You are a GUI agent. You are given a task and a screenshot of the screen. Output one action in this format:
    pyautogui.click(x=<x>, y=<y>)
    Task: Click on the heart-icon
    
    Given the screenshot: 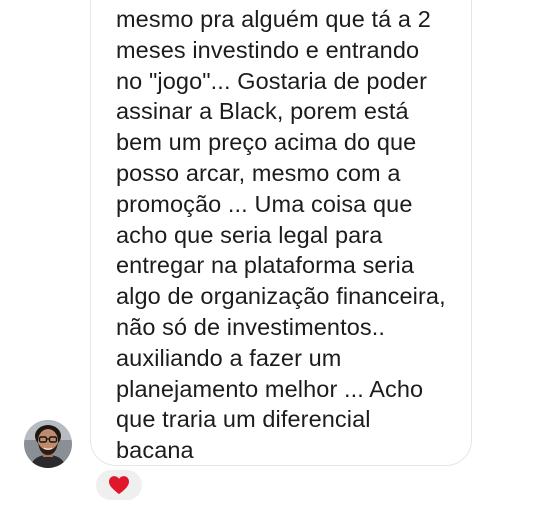 What is the action you would take?
    pyautogui.click(x=119, y=485)
    